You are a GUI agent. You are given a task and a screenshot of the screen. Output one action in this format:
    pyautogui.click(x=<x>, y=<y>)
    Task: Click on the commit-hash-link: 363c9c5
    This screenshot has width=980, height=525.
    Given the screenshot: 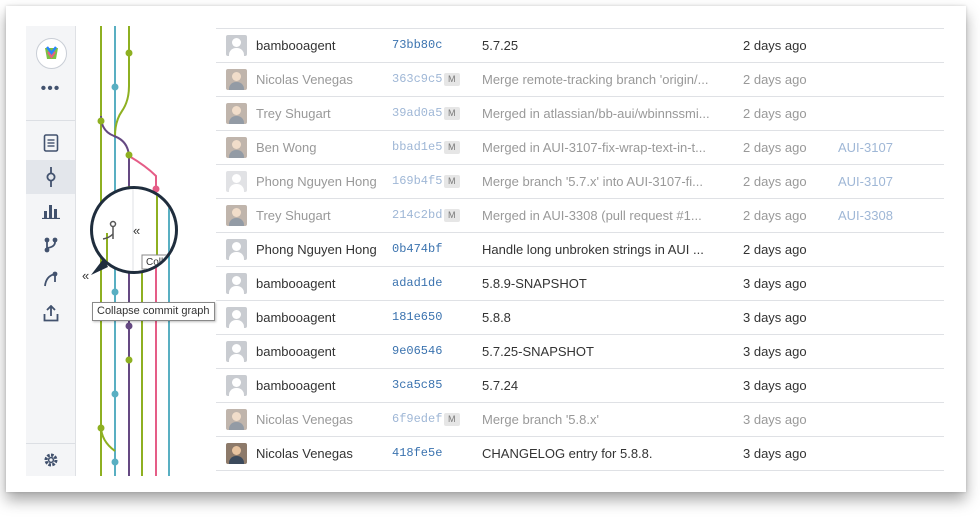 What is the action you would take?
    pyautogui.click(x=417, y=79)
    